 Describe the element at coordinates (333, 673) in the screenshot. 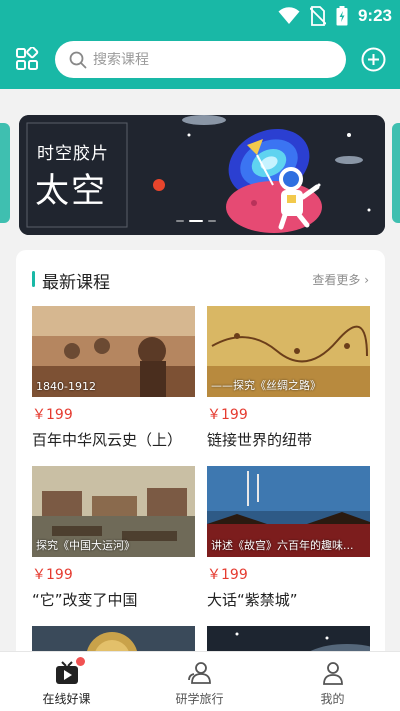

I see `user-icon` at that location.